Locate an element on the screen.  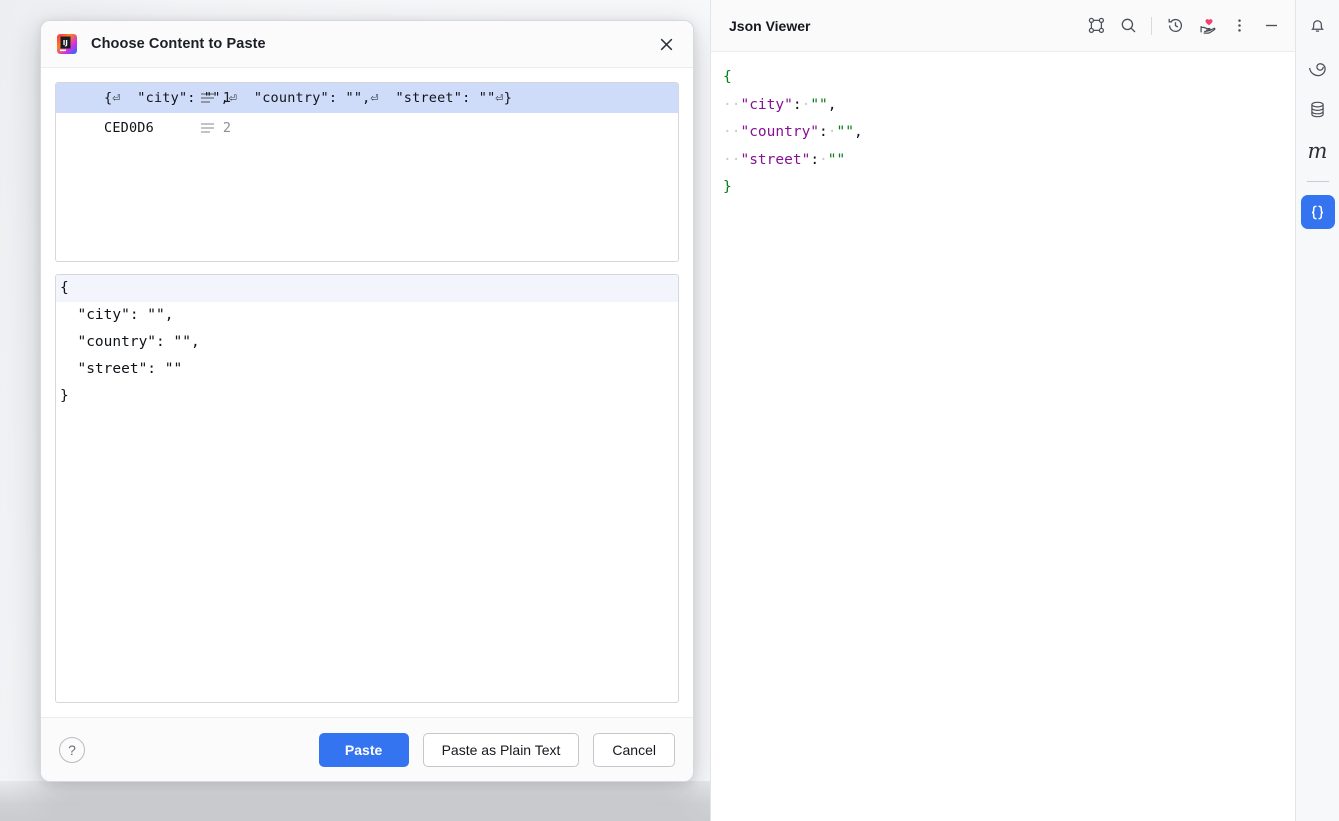
panel-toolbar is located at coordinates (1183, 26).